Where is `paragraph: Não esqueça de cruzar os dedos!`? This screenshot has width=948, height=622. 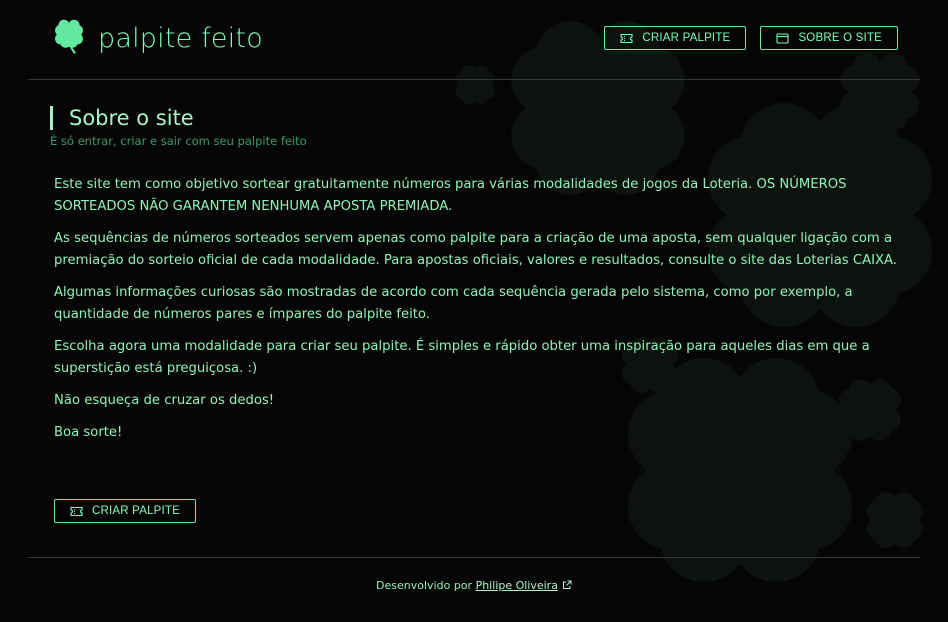 paragraph: Não esqueça de cruzar os dedos! is located at coordinates (164, 400).